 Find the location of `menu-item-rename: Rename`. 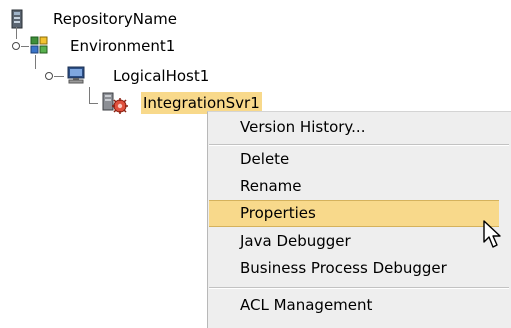

menu-item-rename: Rename is located at coordinates (354, 186).